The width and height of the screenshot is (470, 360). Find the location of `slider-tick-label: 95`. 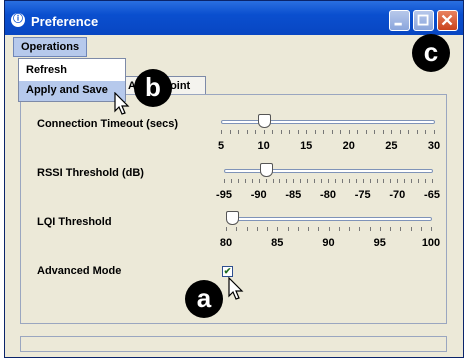

slider-tick-label: 95 is located at coordinates (379, 243).